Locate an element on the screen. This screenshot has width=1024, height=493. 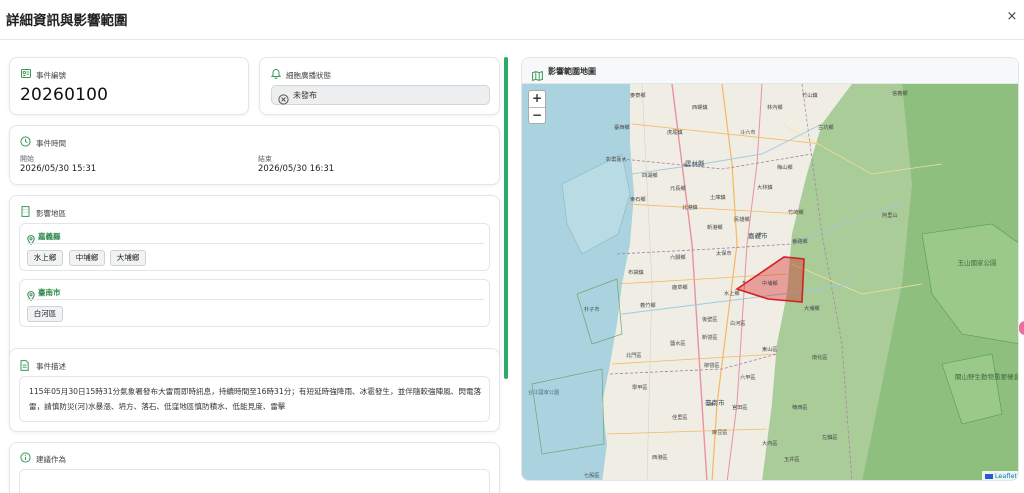
attribution-text: Leaflet is located at coordinates (1006, 476).